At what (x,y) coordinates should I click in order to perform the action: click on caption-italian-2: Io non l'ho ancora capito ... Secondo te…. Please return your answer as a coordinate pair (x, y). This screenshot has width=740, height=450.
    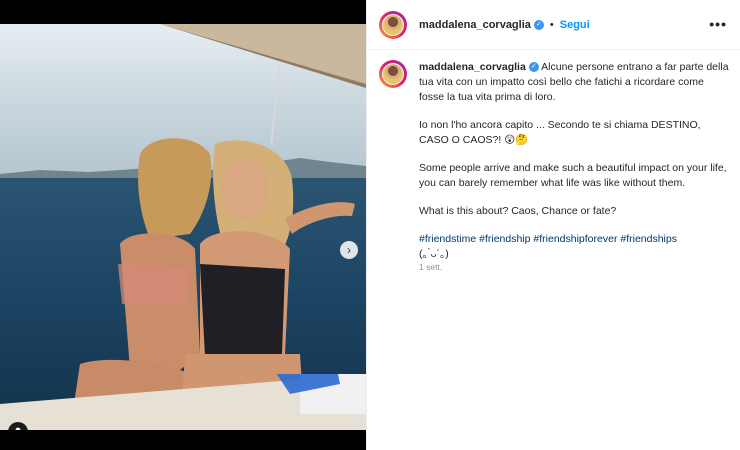
    Looking at the image, I should click on (560, 132).